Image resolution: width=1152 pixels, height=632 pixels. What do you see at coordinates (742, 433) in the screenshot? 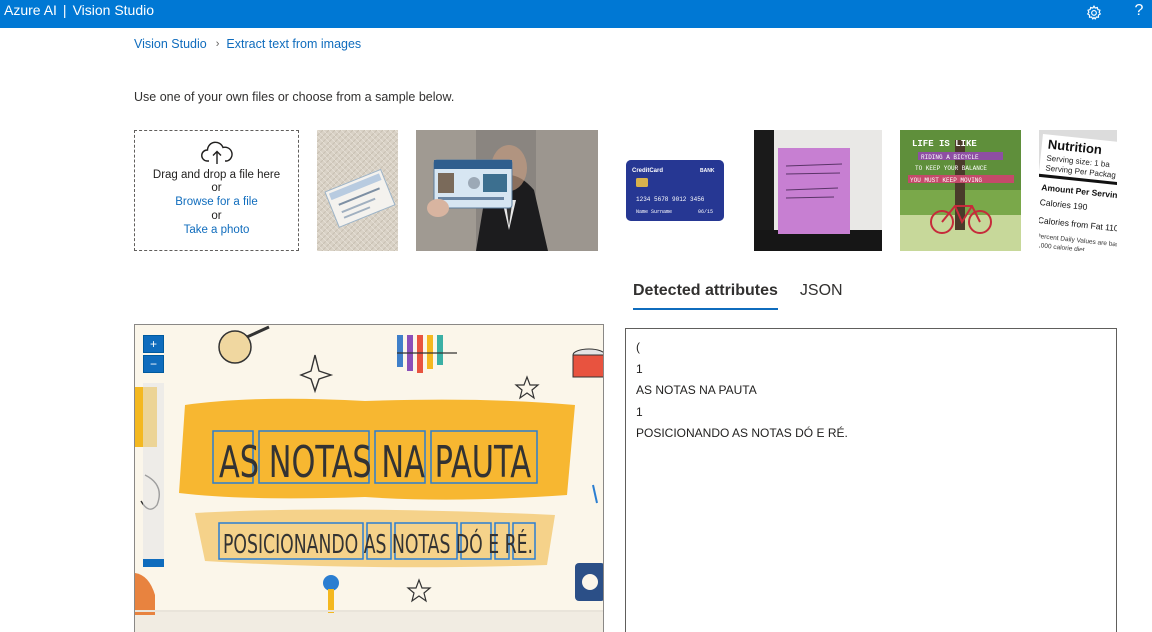
I see `result-line: POSICIONANDO AS NOTAS DÓ E RÉ.` at bounding box center [742, 433].